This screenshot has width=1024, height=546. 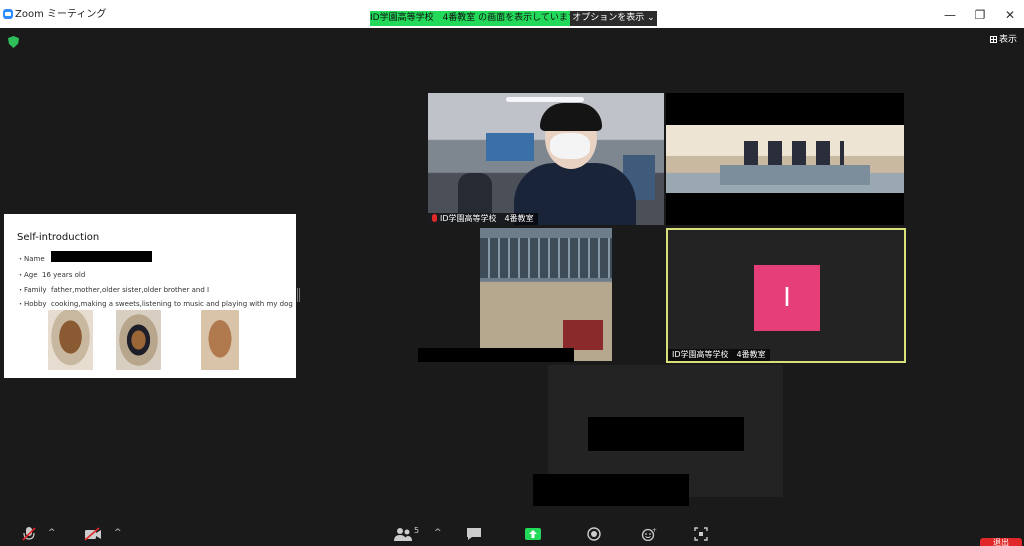 What do you see at coordinates (118, 533) in the screenshot?
I see `video-options-caret: ^` at bounding box center [118, 533].